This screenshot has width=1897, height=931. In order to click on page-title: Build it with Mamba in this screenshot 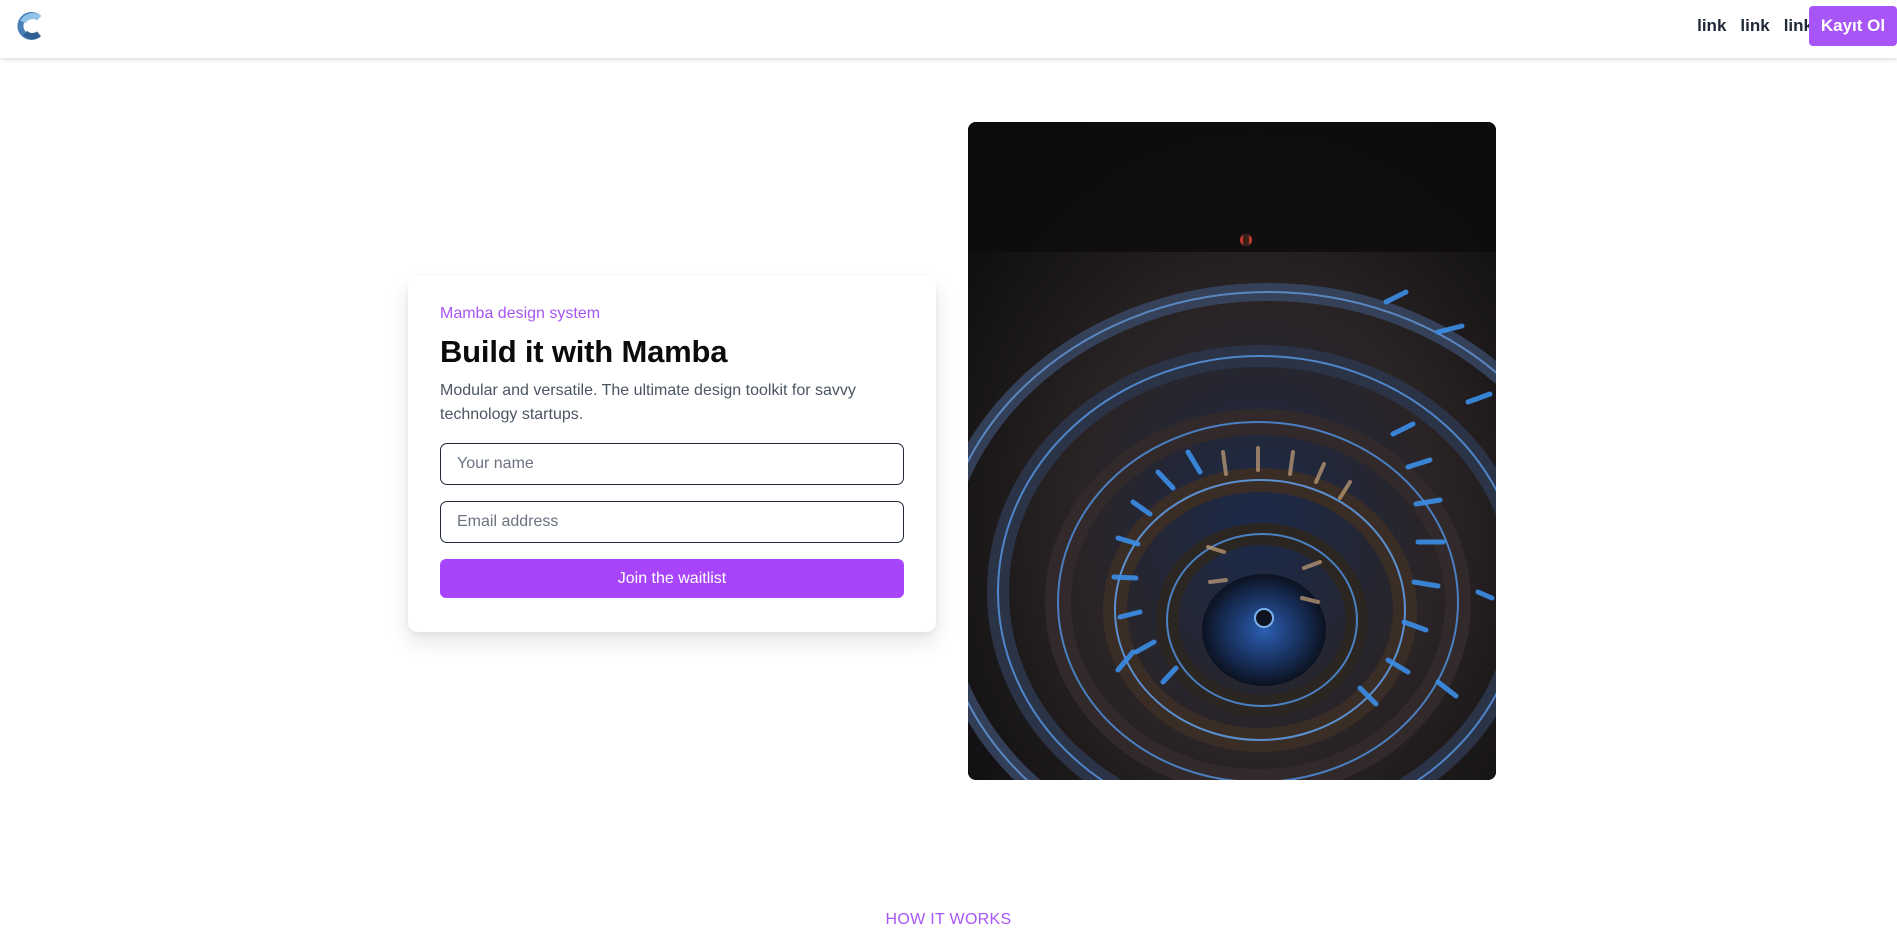, I will do `click(584, 351)`.